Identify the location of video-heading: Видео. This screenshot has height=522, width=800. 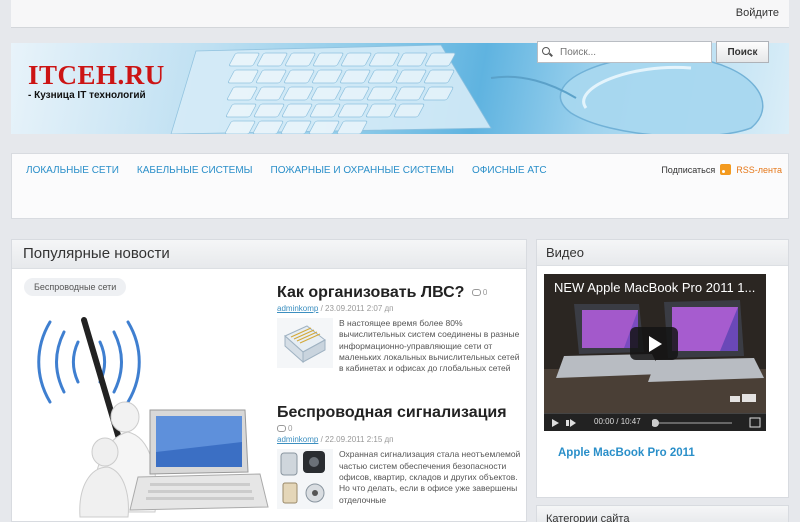
(662, 253).